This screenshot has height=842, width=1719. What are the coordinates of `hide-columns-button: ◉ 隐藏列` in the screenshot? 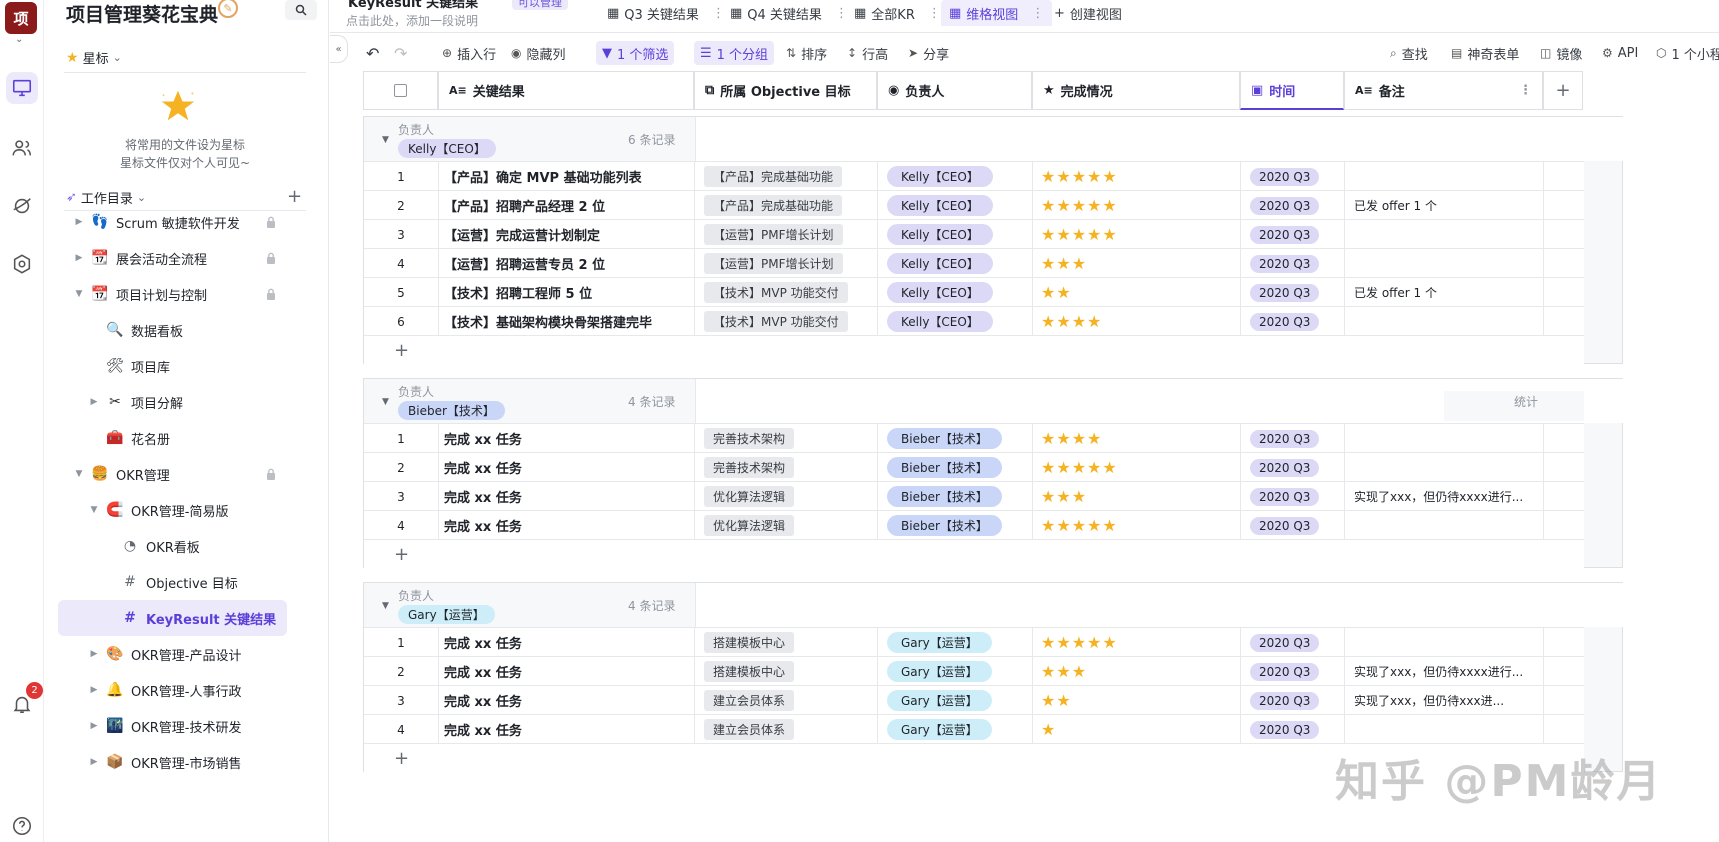 It's located at (538, 53).